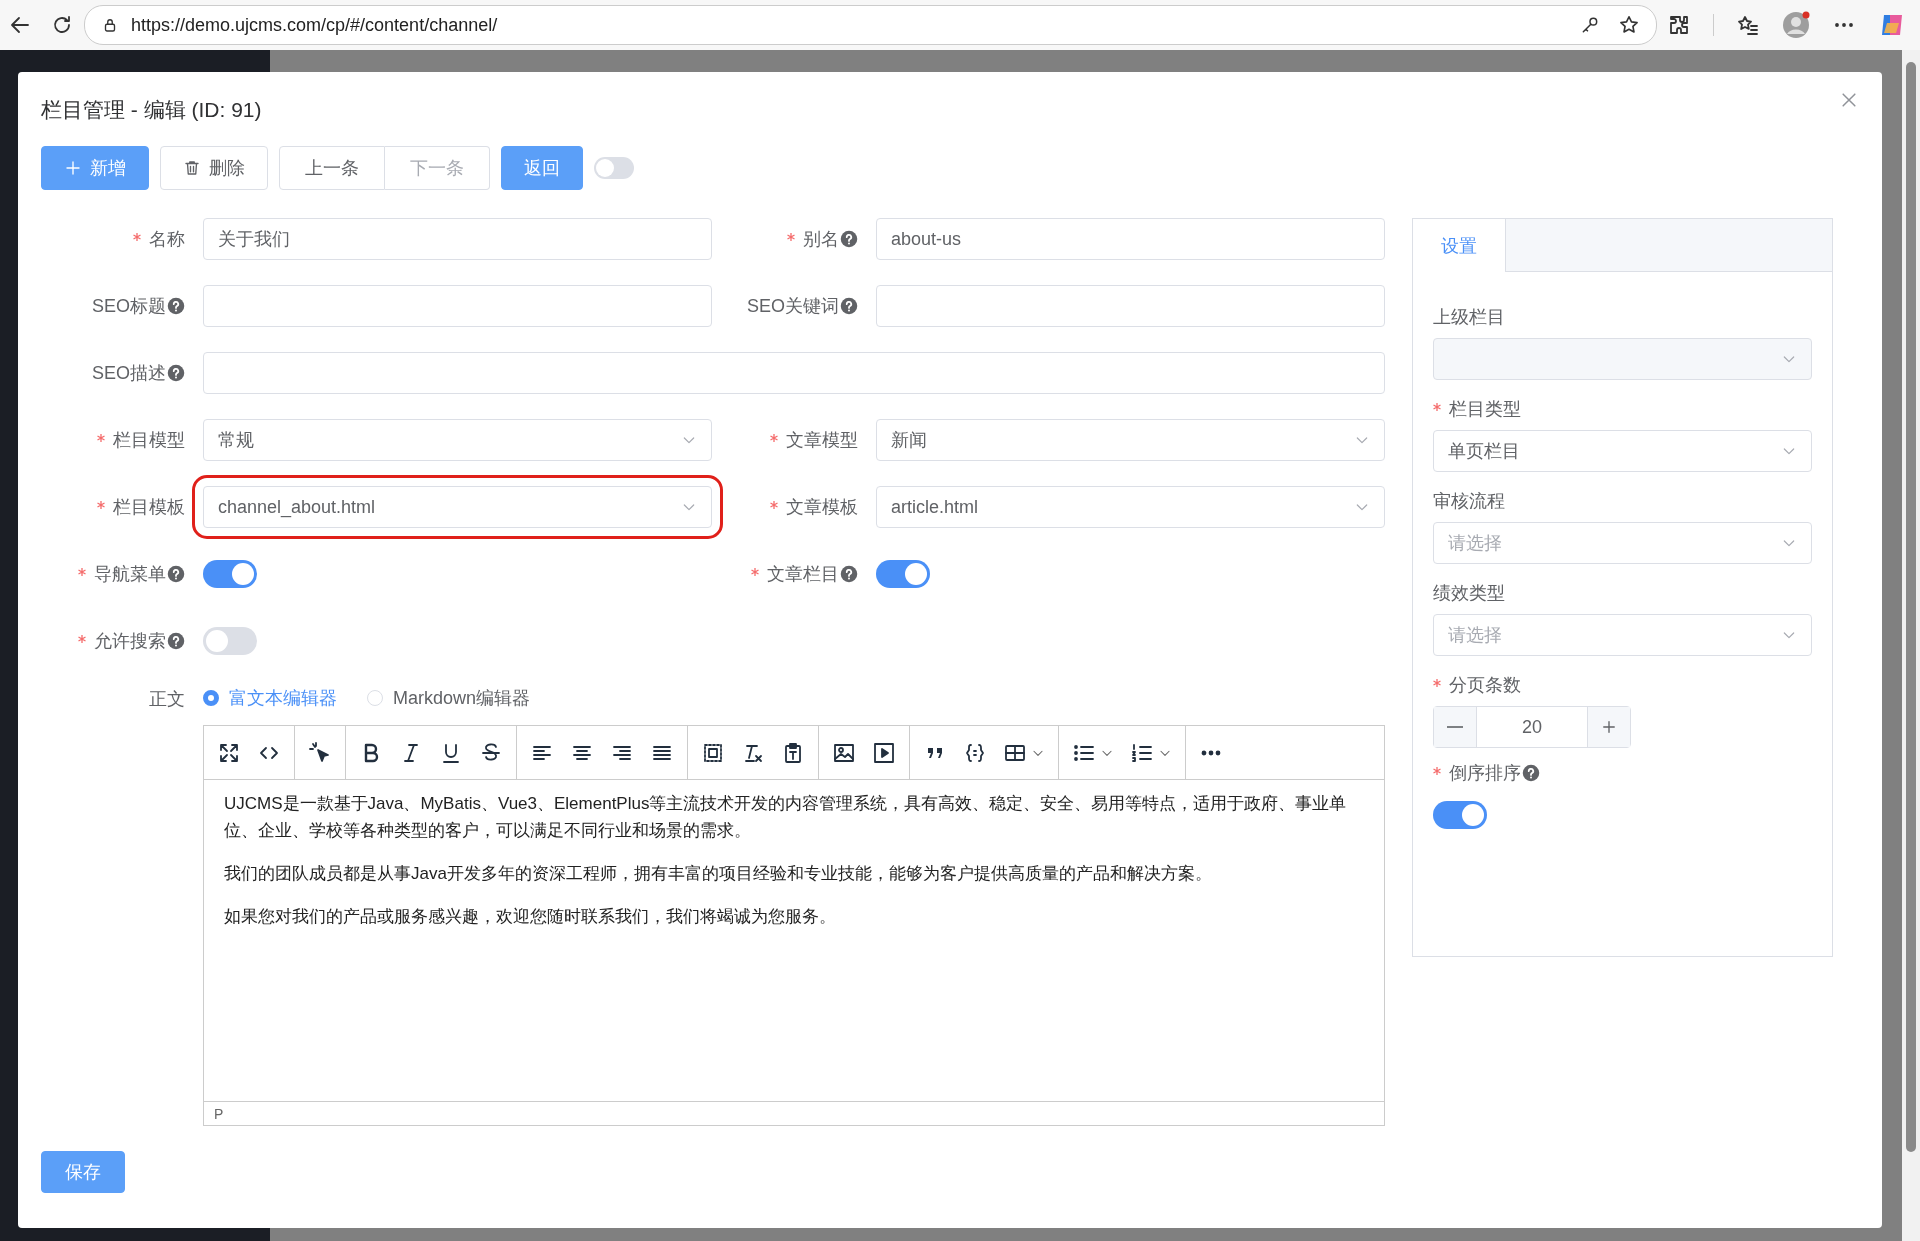 This screenshot has height=1241, width=1920. I want to click on field-label: 上级栏目, so click(1469, 317).